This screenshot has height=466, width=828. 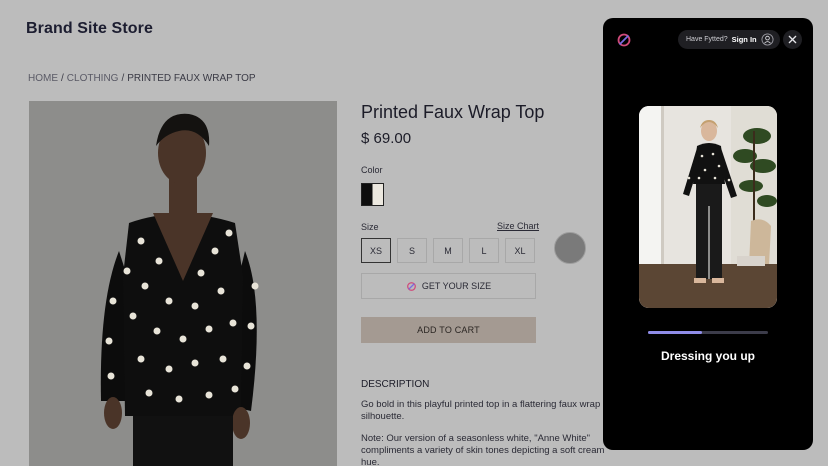 I want to click on size-options: XS S M L XL, so click(x=448, y=250).